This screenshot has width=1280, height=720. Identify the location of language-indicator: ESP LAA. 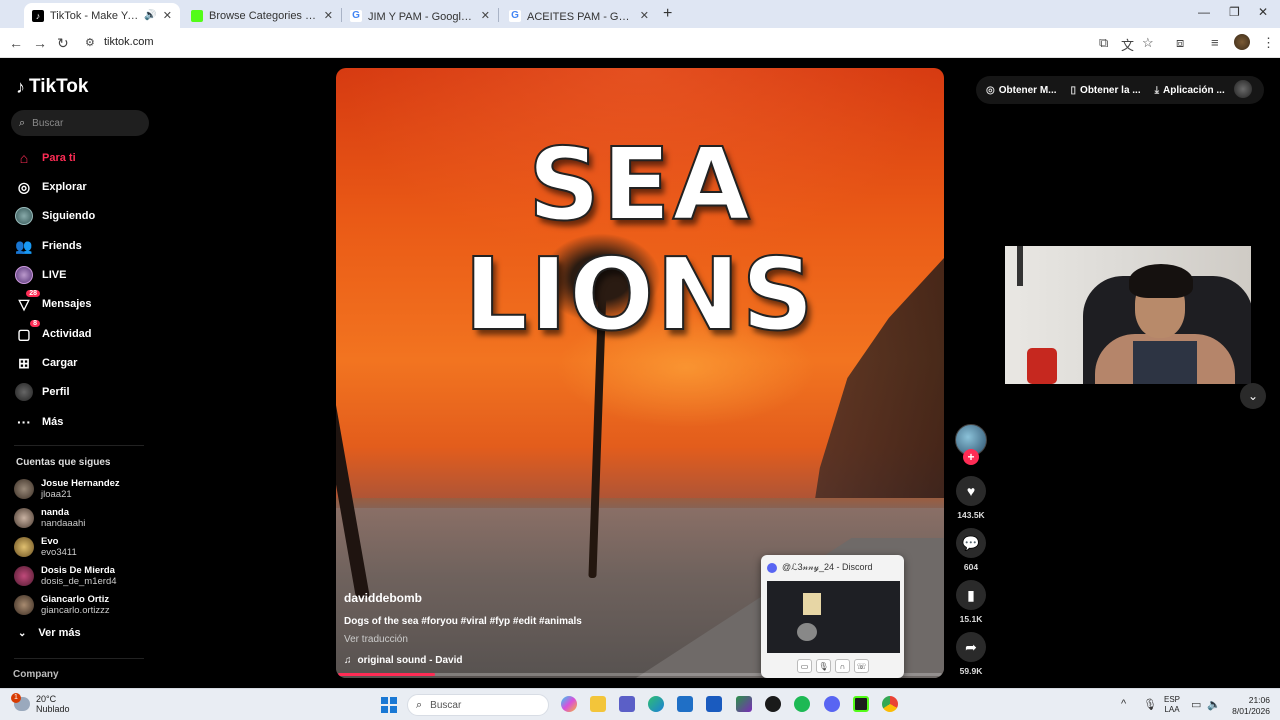
(1172, 705).